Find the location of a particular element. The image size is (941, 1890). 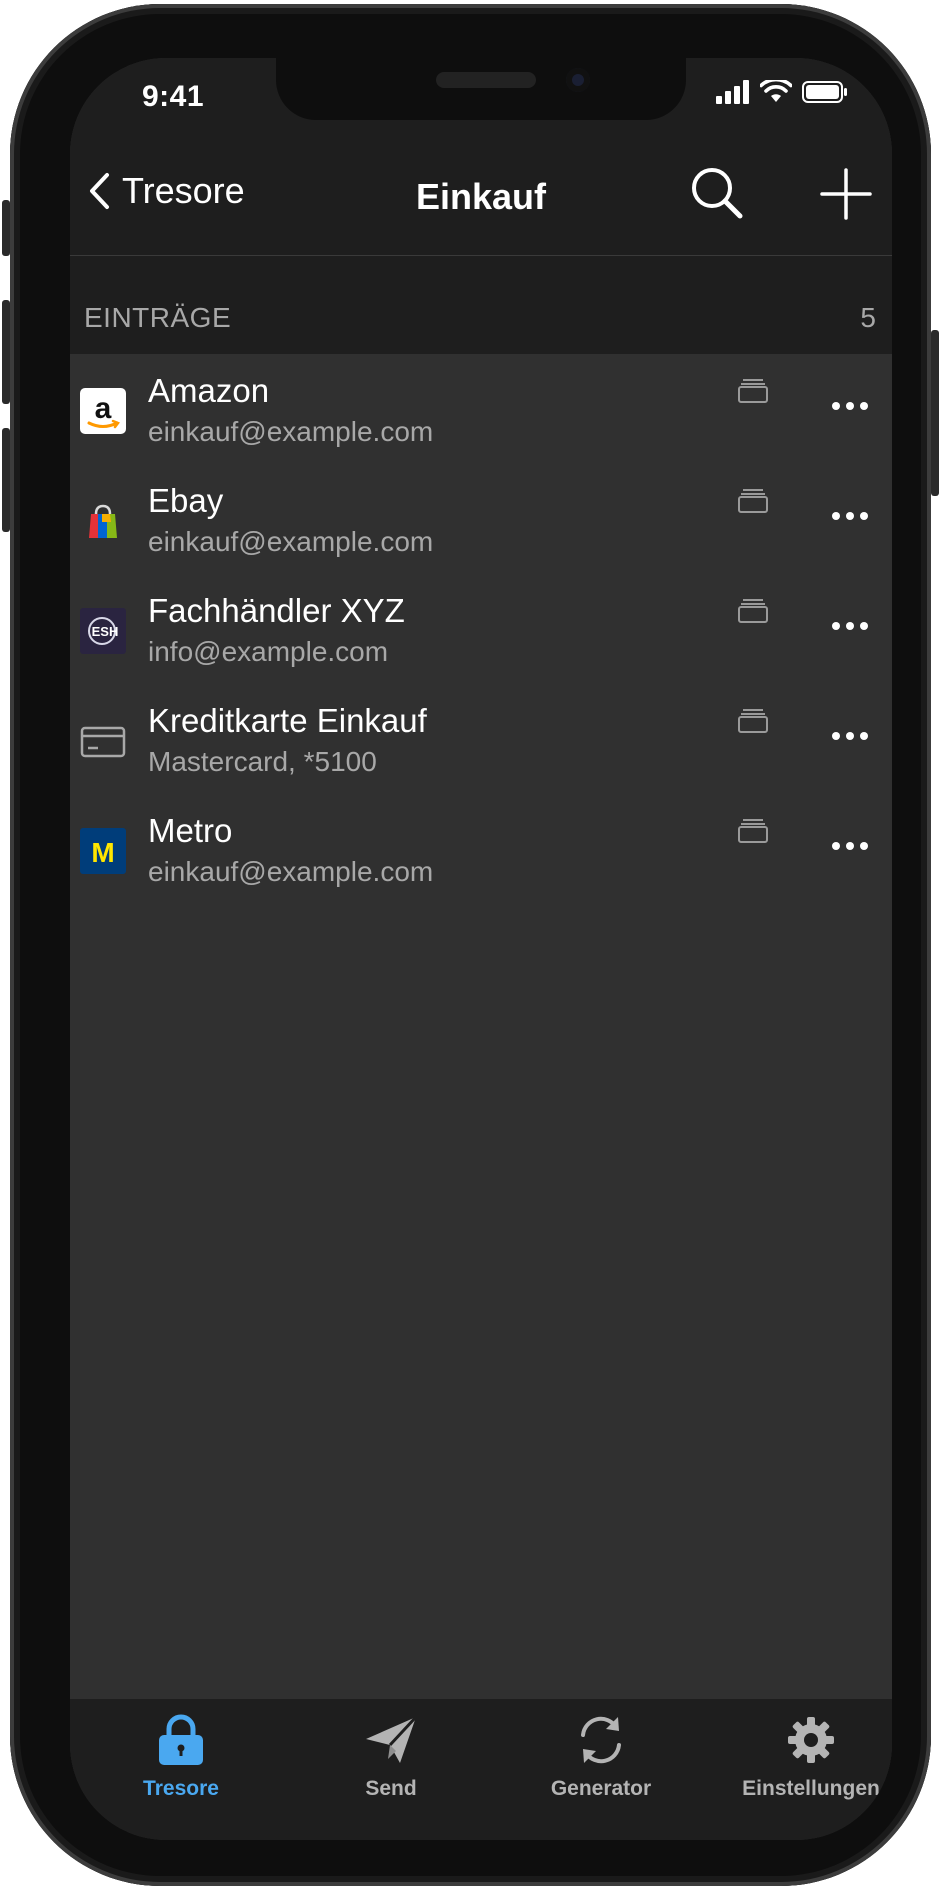

amazon-logo-icon: a is located at coordinates (103, 411).